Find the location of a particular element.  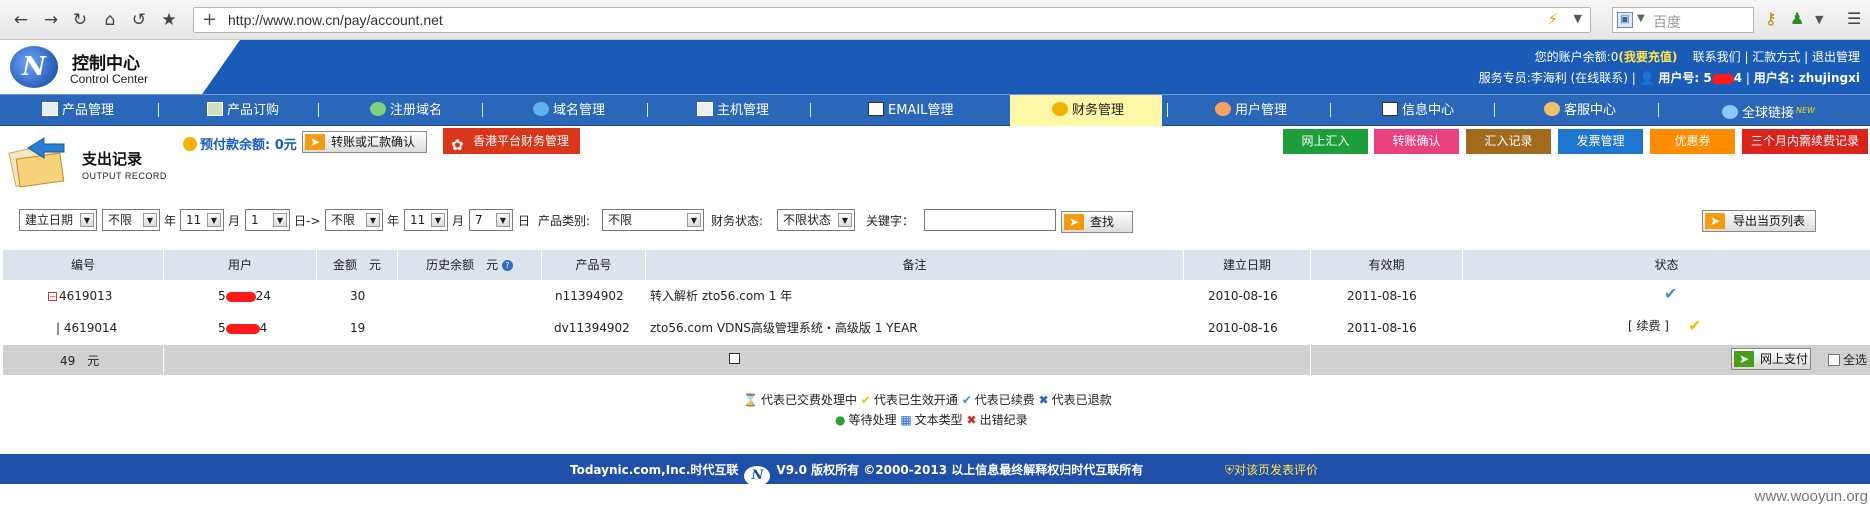

from-year-select: 不限 ▼ is located at coordinates (131, 220).